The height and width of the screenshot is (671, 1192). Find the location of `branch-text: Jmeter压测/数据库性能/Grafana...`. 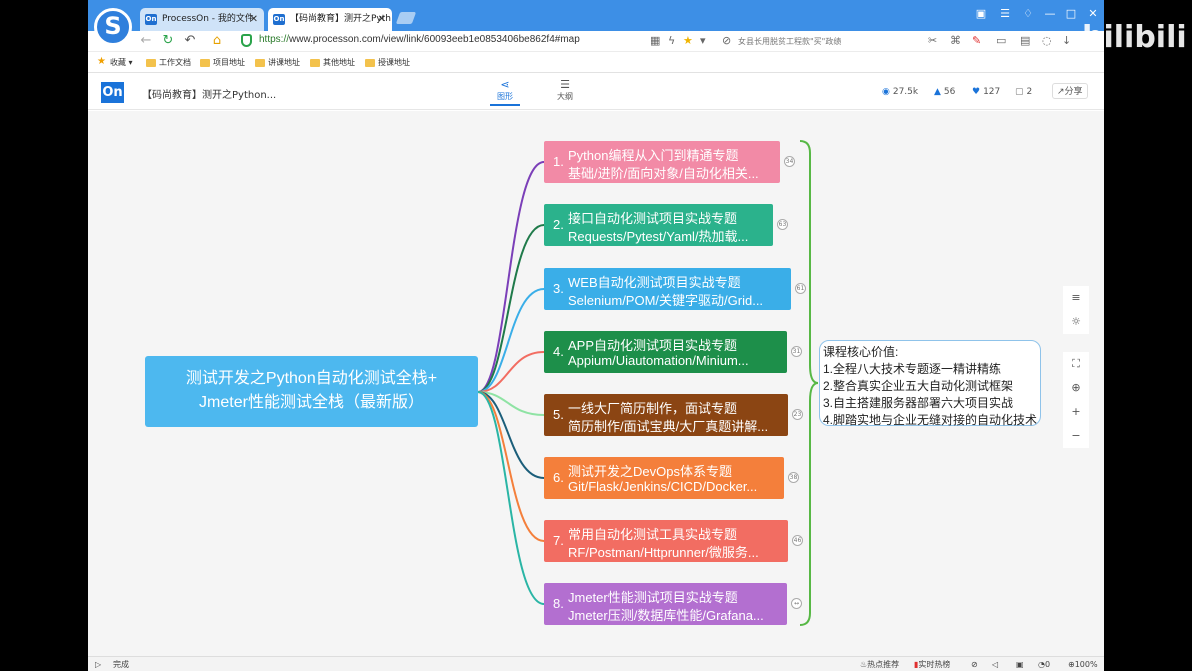

branch-text: Jmeter压测/数据库性能/Grafana... is located at coordinates (666, 615).